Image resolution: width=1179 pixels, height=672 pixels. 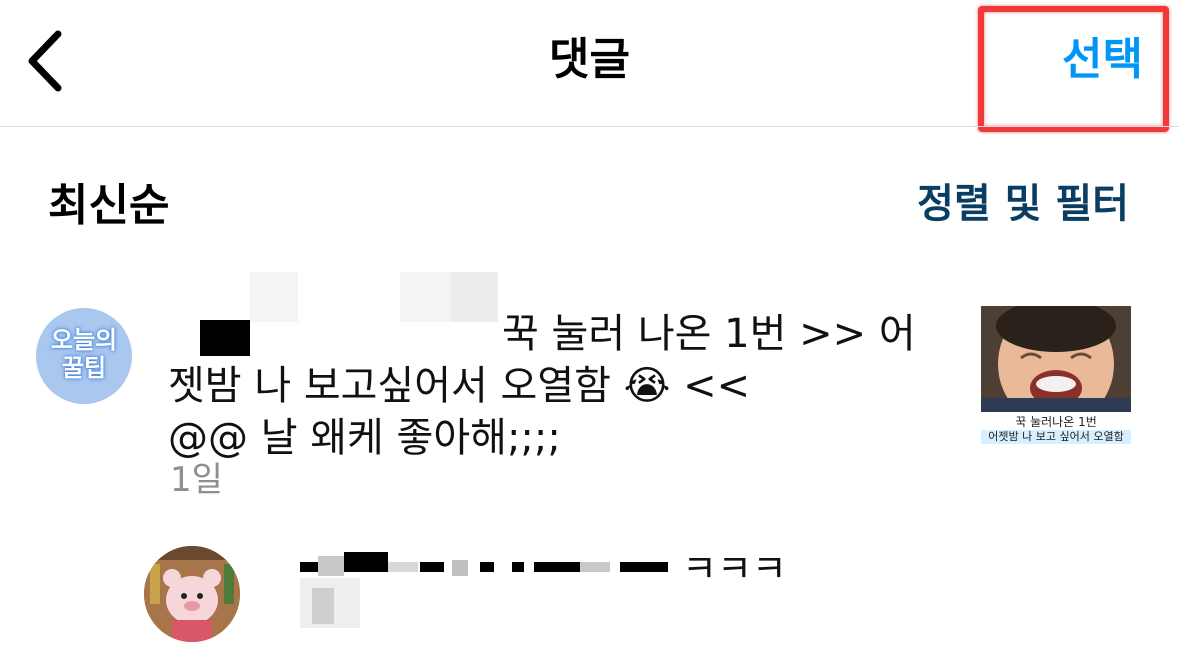 I want to click on comment-timestamp: 1일, so click(x=196, y=480).